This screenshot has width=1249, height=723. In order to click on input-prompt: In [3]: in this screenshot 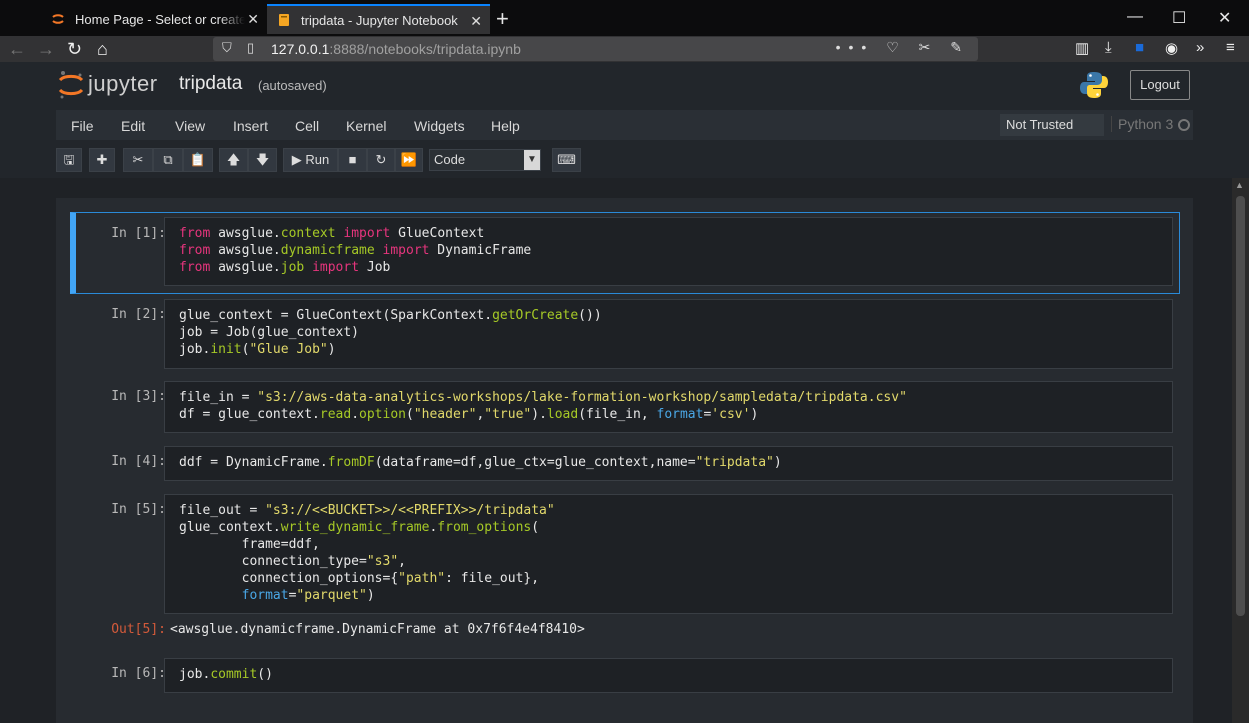, I will do `click(138, 396)`.